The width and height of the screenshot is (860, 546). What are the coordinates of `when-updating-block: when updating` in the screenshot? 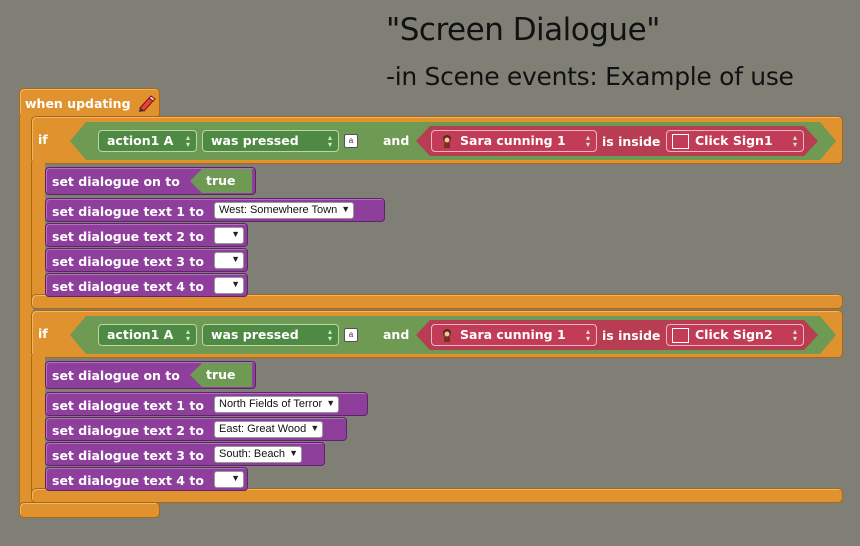 It's located at (89, 103).